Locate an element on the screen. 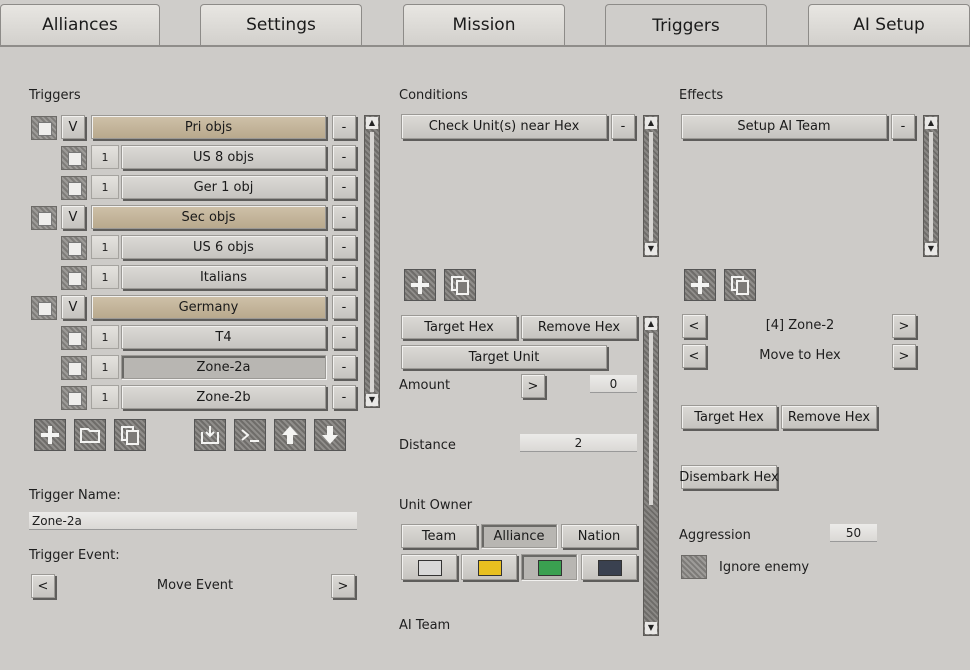 The image size is (970, 670). trigger-item: Italians is located at coordinates (223, 277).